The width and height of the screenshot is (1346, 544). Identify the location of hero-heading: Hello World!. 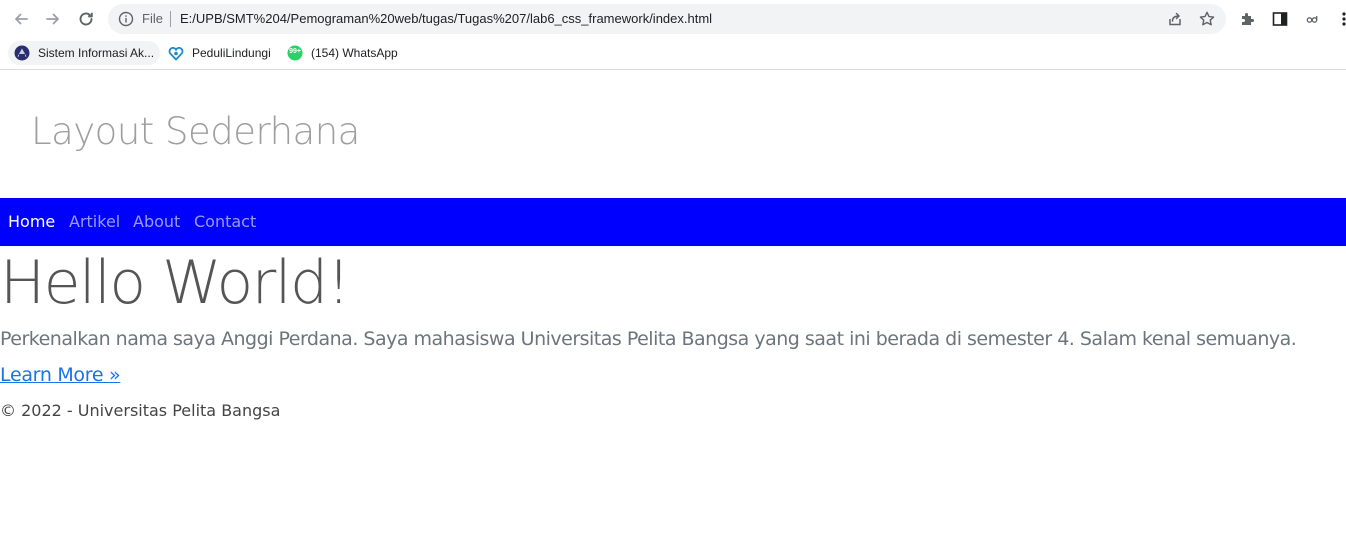
(175, 283).